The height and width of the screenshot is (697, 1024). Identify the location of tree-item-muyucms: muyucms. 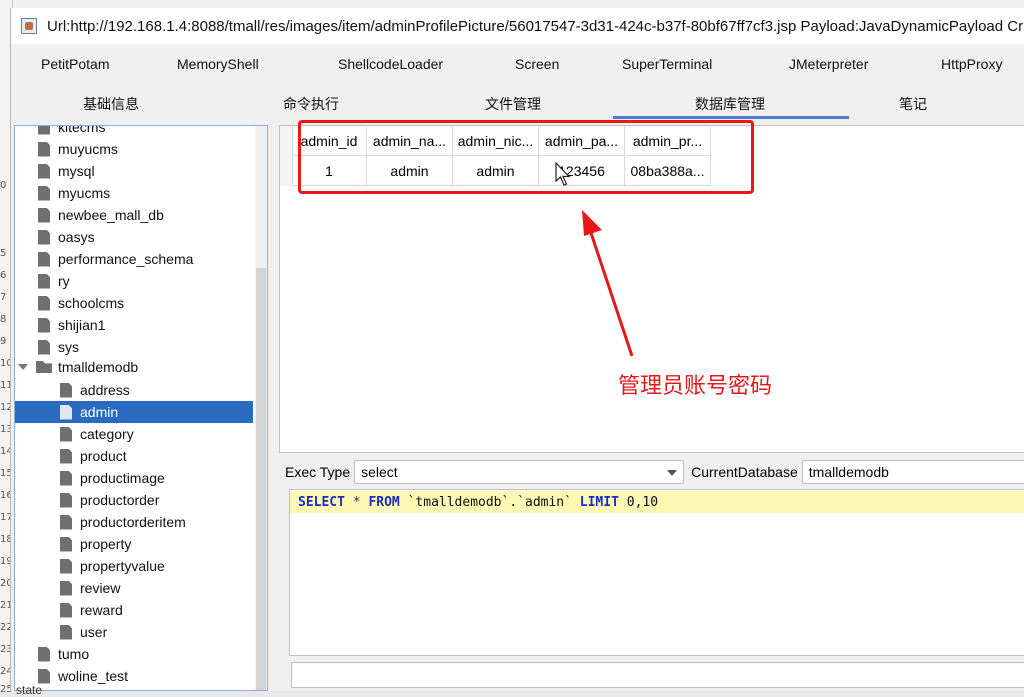
(78, 149).